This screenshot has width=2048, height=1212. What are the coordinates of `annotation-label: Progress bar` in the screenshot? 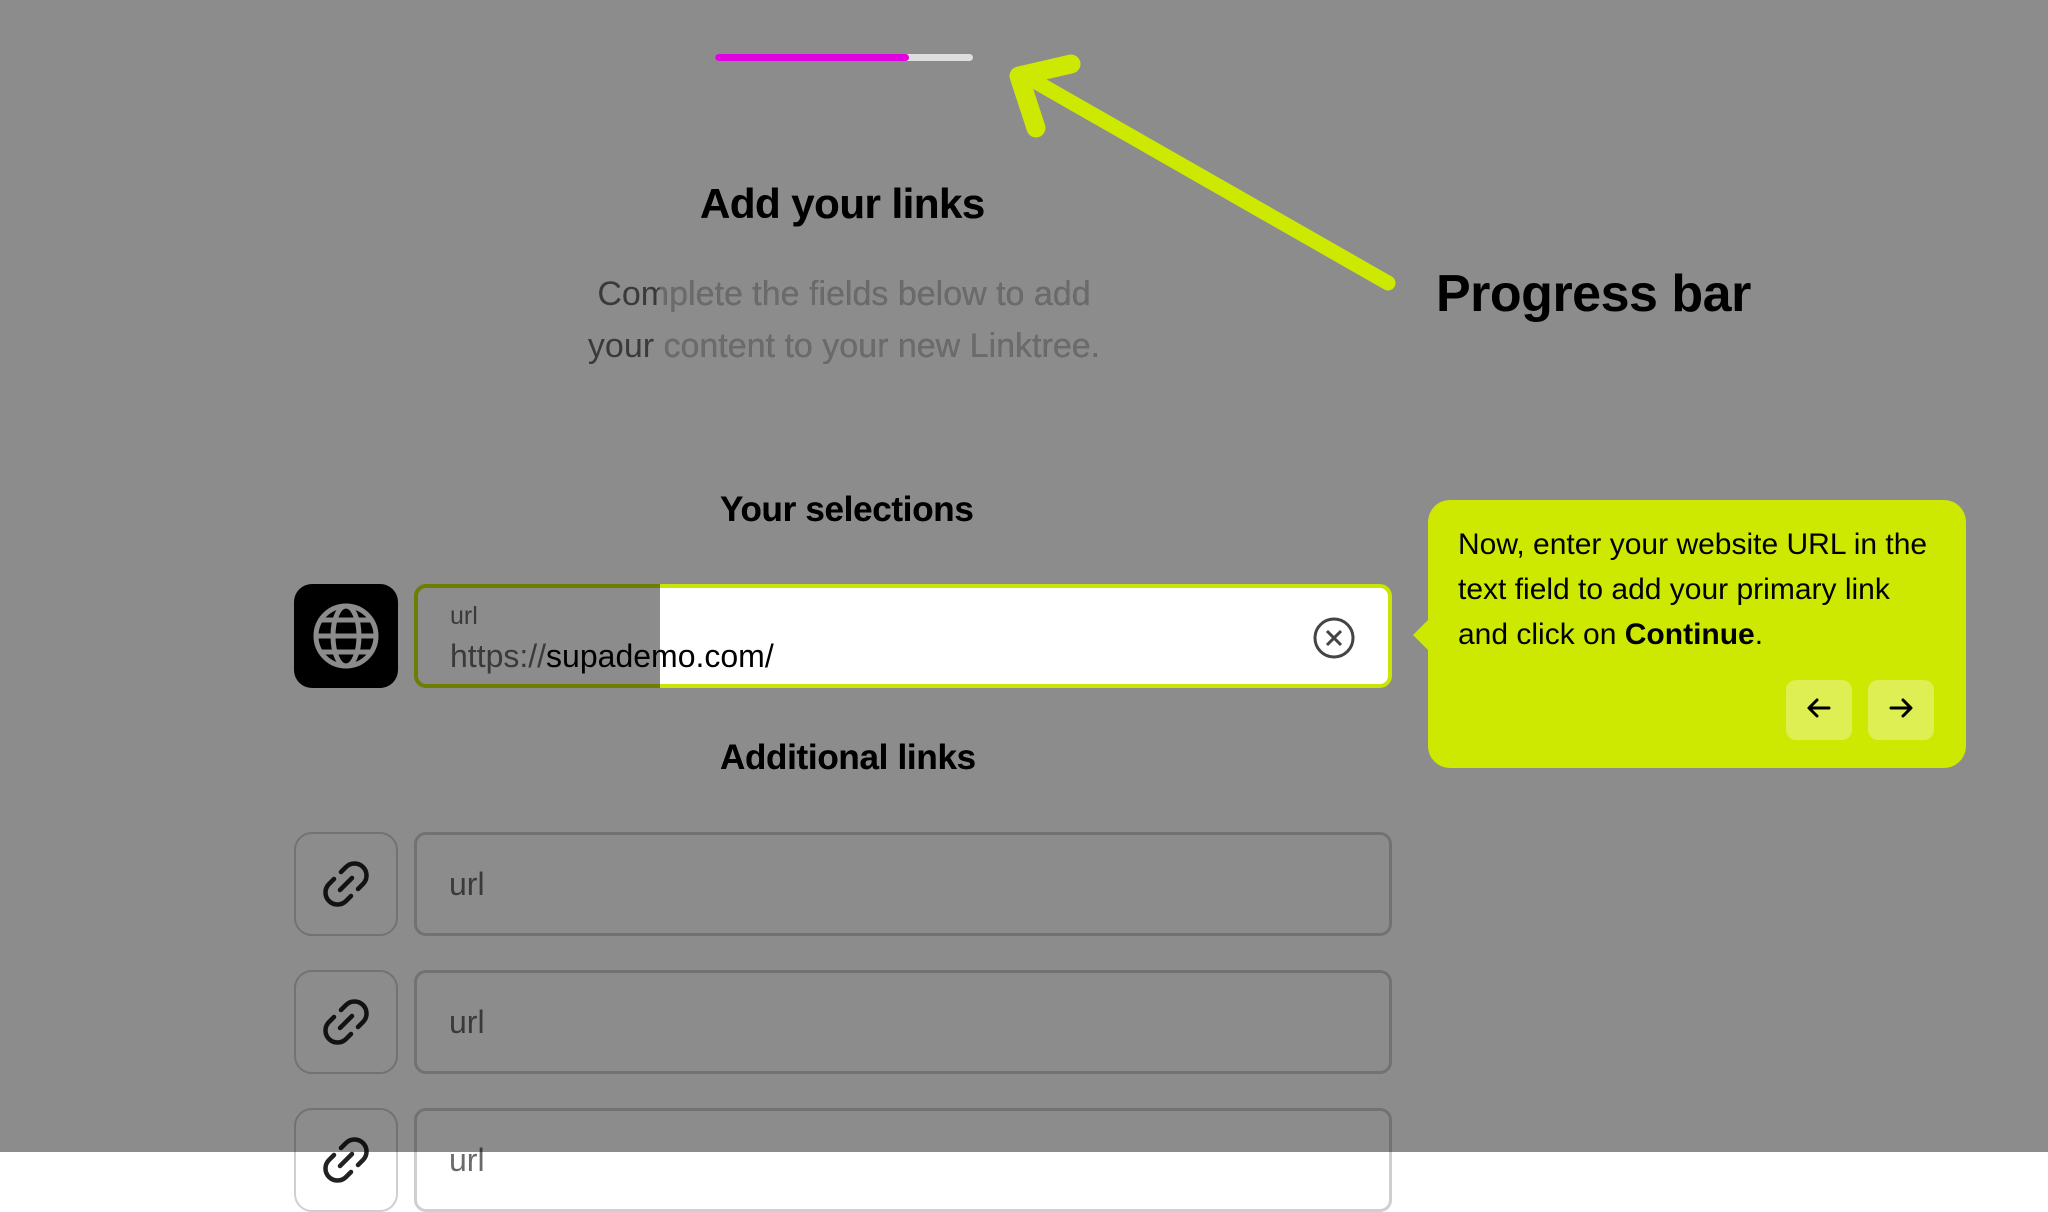 It's located at (1593, 294).